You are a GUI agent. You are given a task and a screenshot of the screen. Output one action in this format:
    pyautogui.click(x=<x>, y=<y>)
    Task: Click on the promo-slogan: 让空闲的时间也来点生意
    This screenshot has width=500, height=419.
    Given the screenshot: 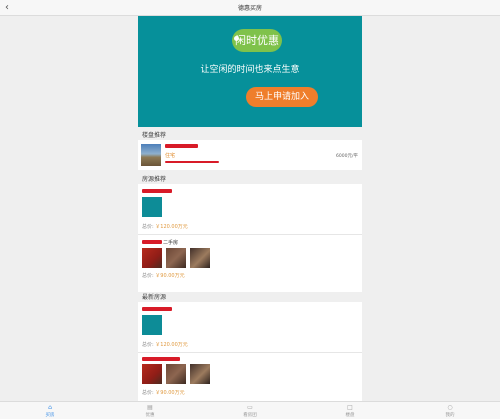 What is the action you would take?
    pyautogui.click(x=250, y=70)
    